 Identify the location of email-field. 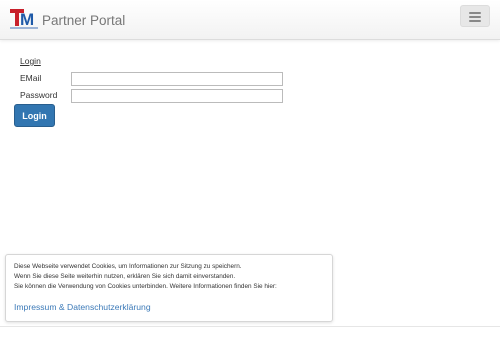
(177, 79).